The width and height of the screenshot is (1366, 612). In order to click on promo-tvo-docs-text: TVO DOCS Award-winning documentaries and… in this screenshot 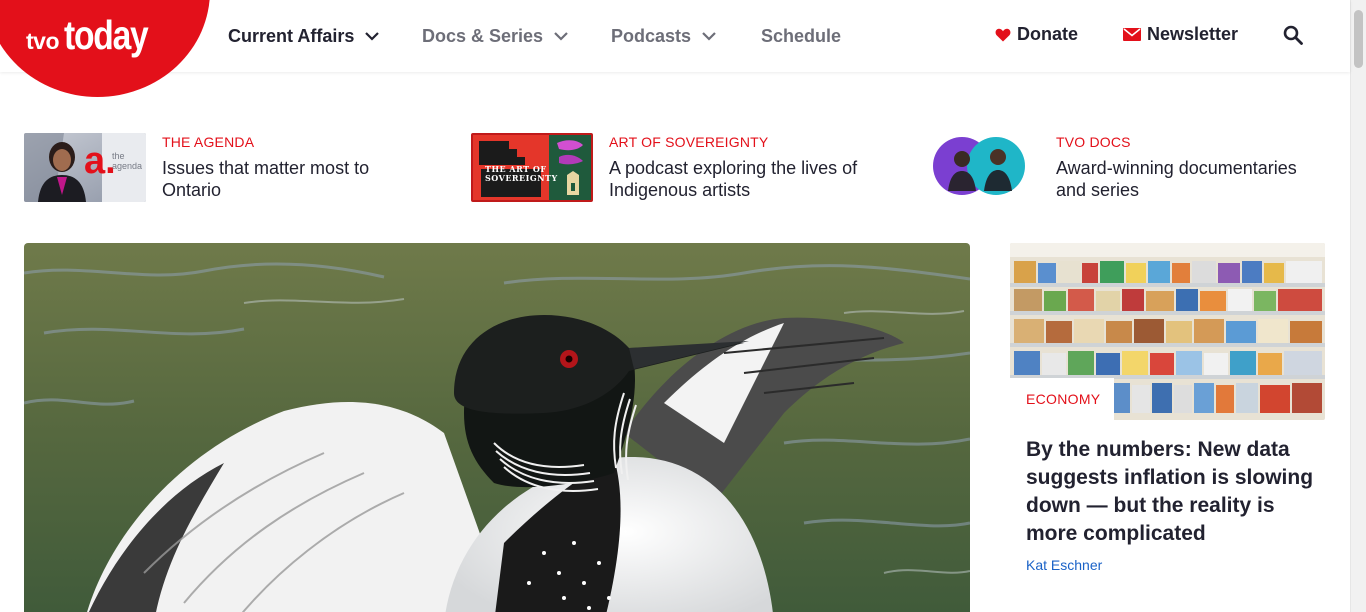, I will do `click(1186, 167)`.